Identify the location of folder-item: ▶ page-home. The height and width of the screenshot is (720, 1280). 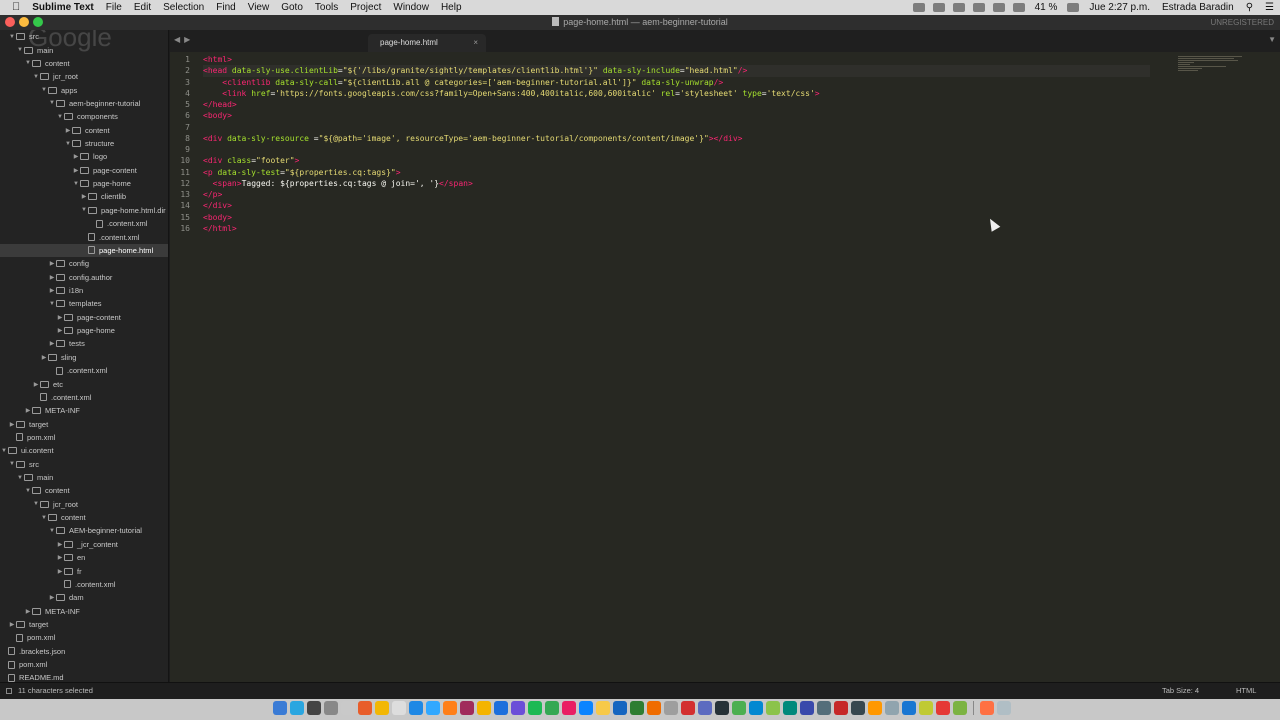
(84, 330).